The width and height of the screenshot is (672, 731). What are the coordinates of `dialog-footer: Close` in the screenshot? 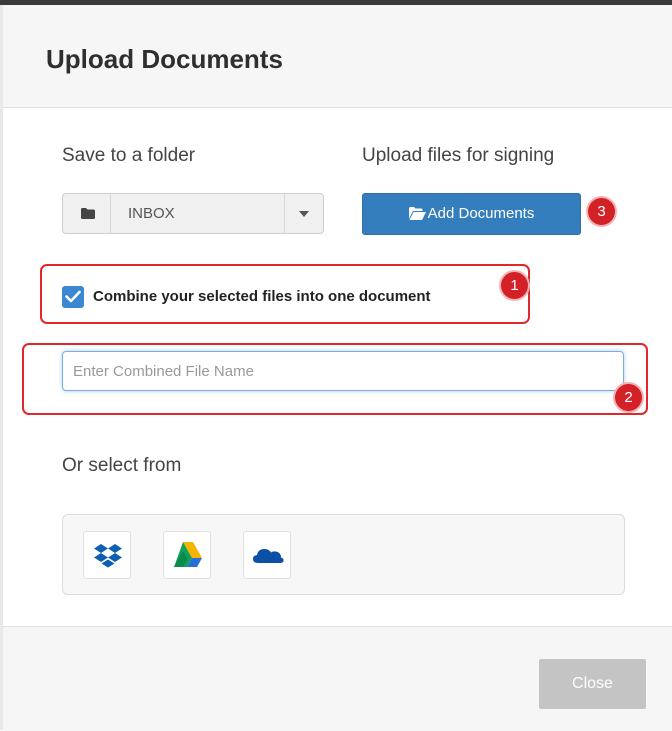 It's located at (337, 678).